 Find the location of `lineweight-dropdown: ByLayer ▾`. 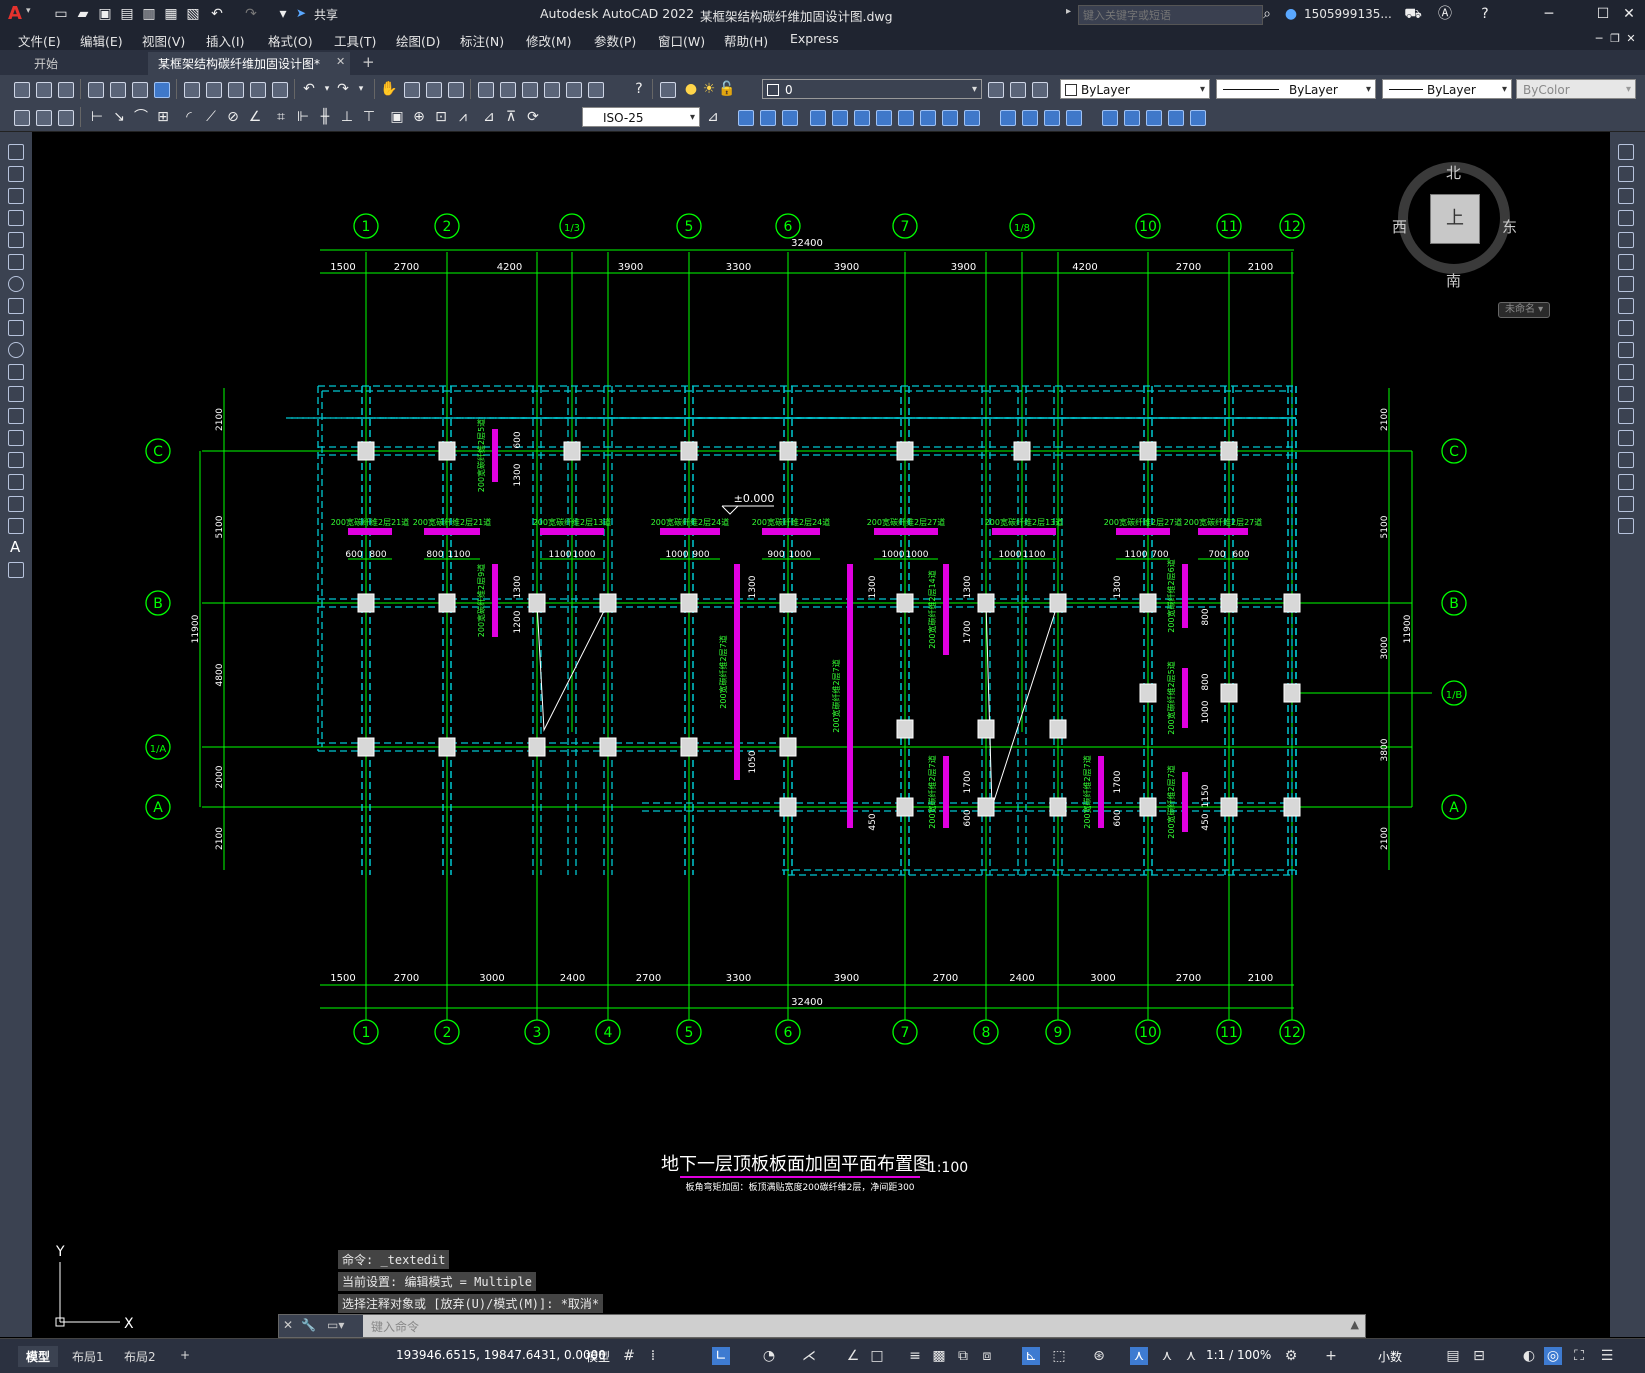

lineweight-dropdown: ByLayer ▾ is located at coordinates (1447, 89).